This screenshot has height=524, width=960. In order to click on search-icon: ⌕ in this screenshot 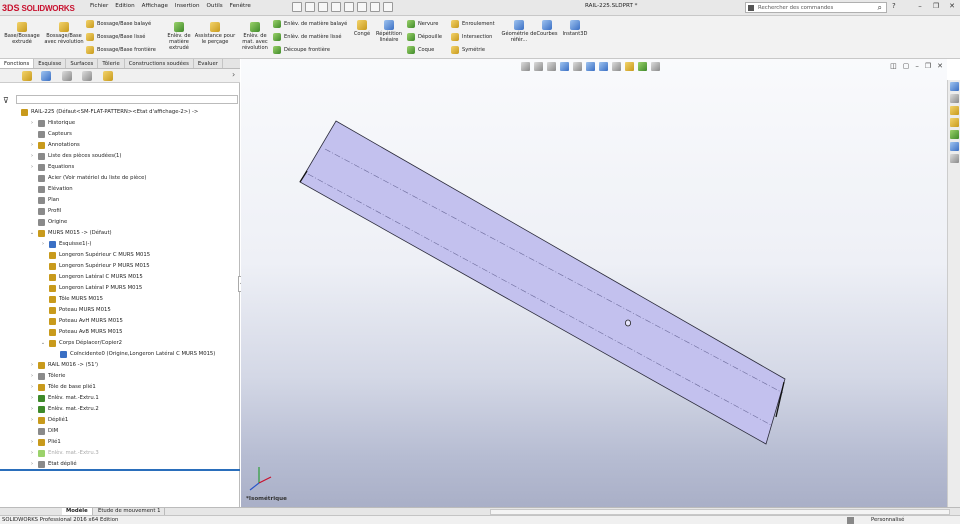, I will do `click(880, 8)`.